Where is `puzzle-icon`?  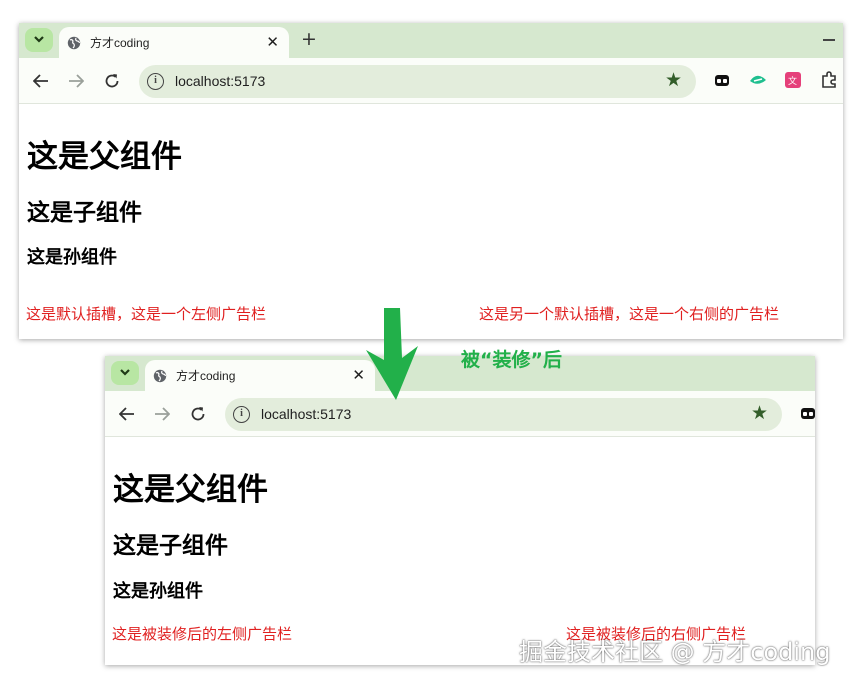 puzzle-icon is located at coordinates (829, 80).